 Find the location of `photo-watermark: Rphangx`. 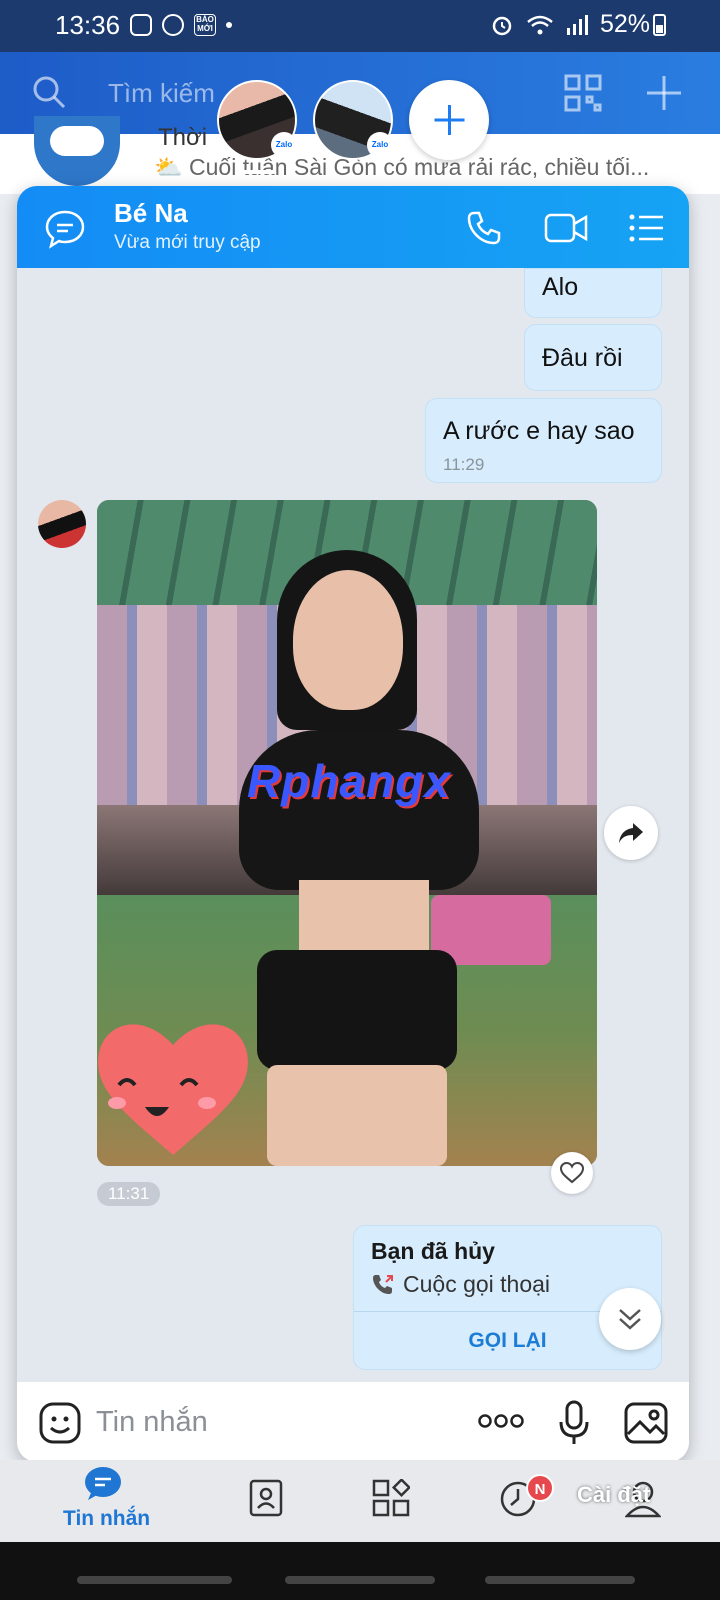

photo-watermark: Rphangx is located at coordinates (349, 781).